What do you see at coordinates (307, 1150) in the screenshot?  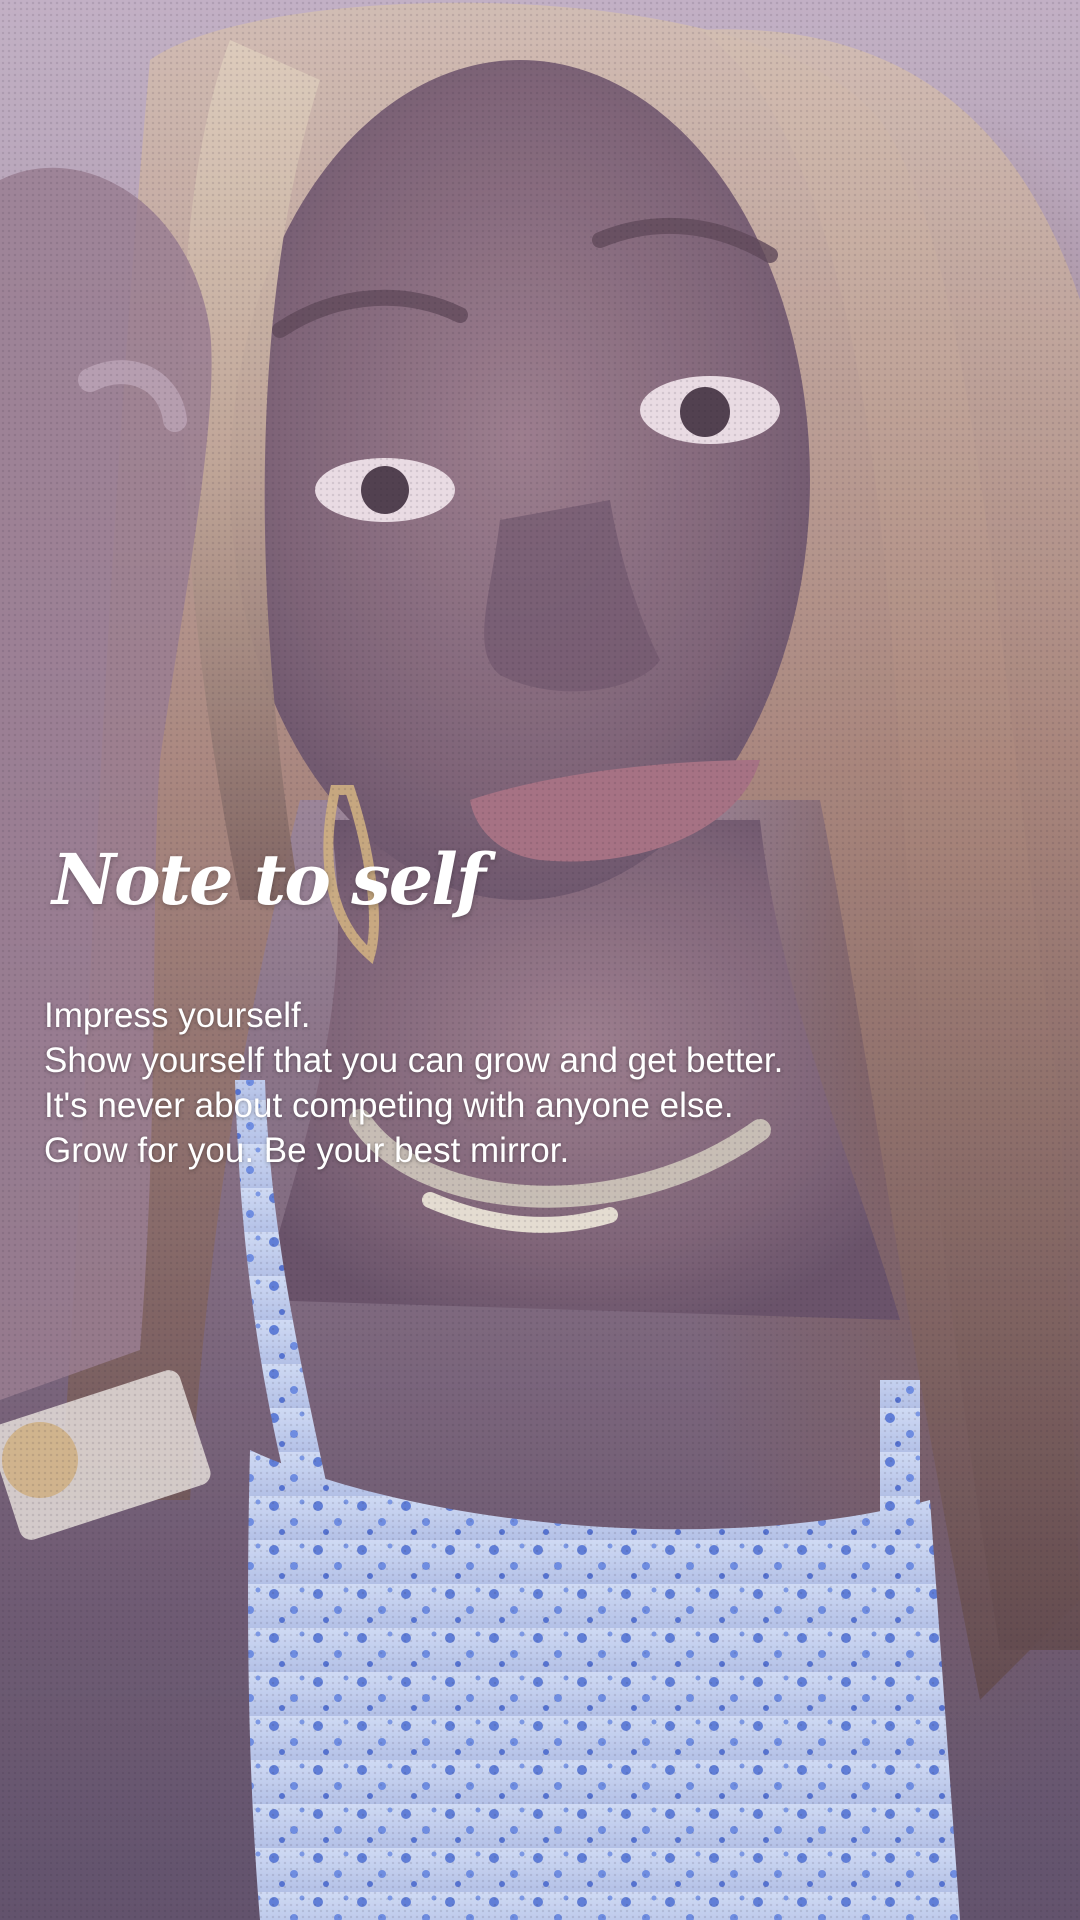 I see `story-line: Grow for you. Be your best mirror.` at bounding box center [307, 1150].